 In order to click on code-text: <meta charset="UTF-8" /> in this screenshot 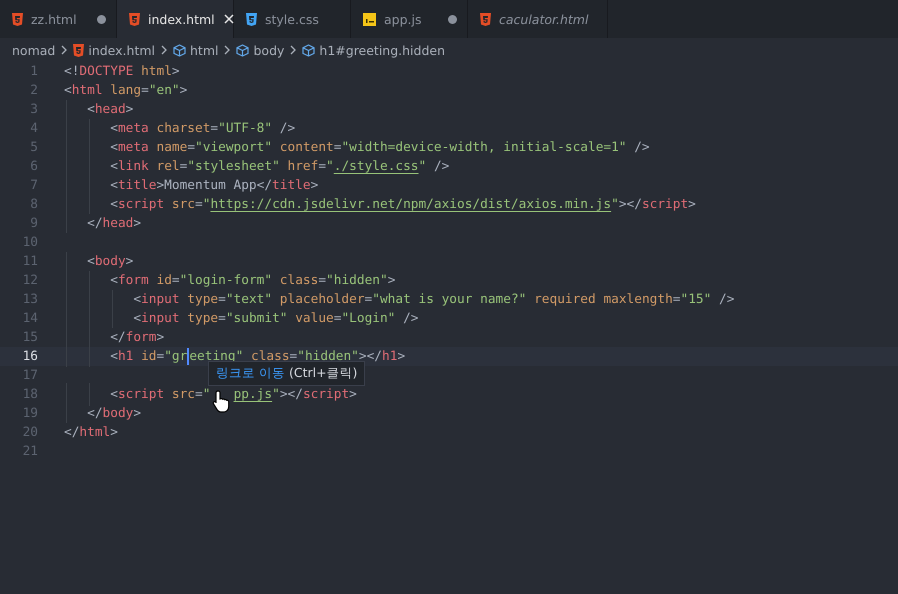, I will do `click(202, 128)`.